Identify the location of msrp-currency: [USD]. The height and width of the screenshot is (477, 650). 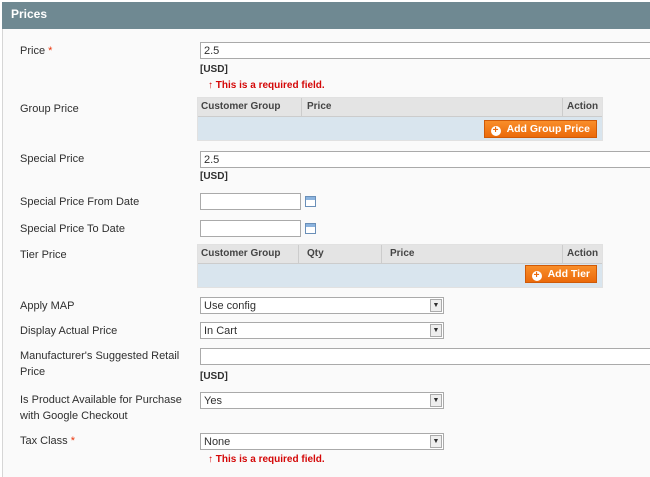
(214, 376).